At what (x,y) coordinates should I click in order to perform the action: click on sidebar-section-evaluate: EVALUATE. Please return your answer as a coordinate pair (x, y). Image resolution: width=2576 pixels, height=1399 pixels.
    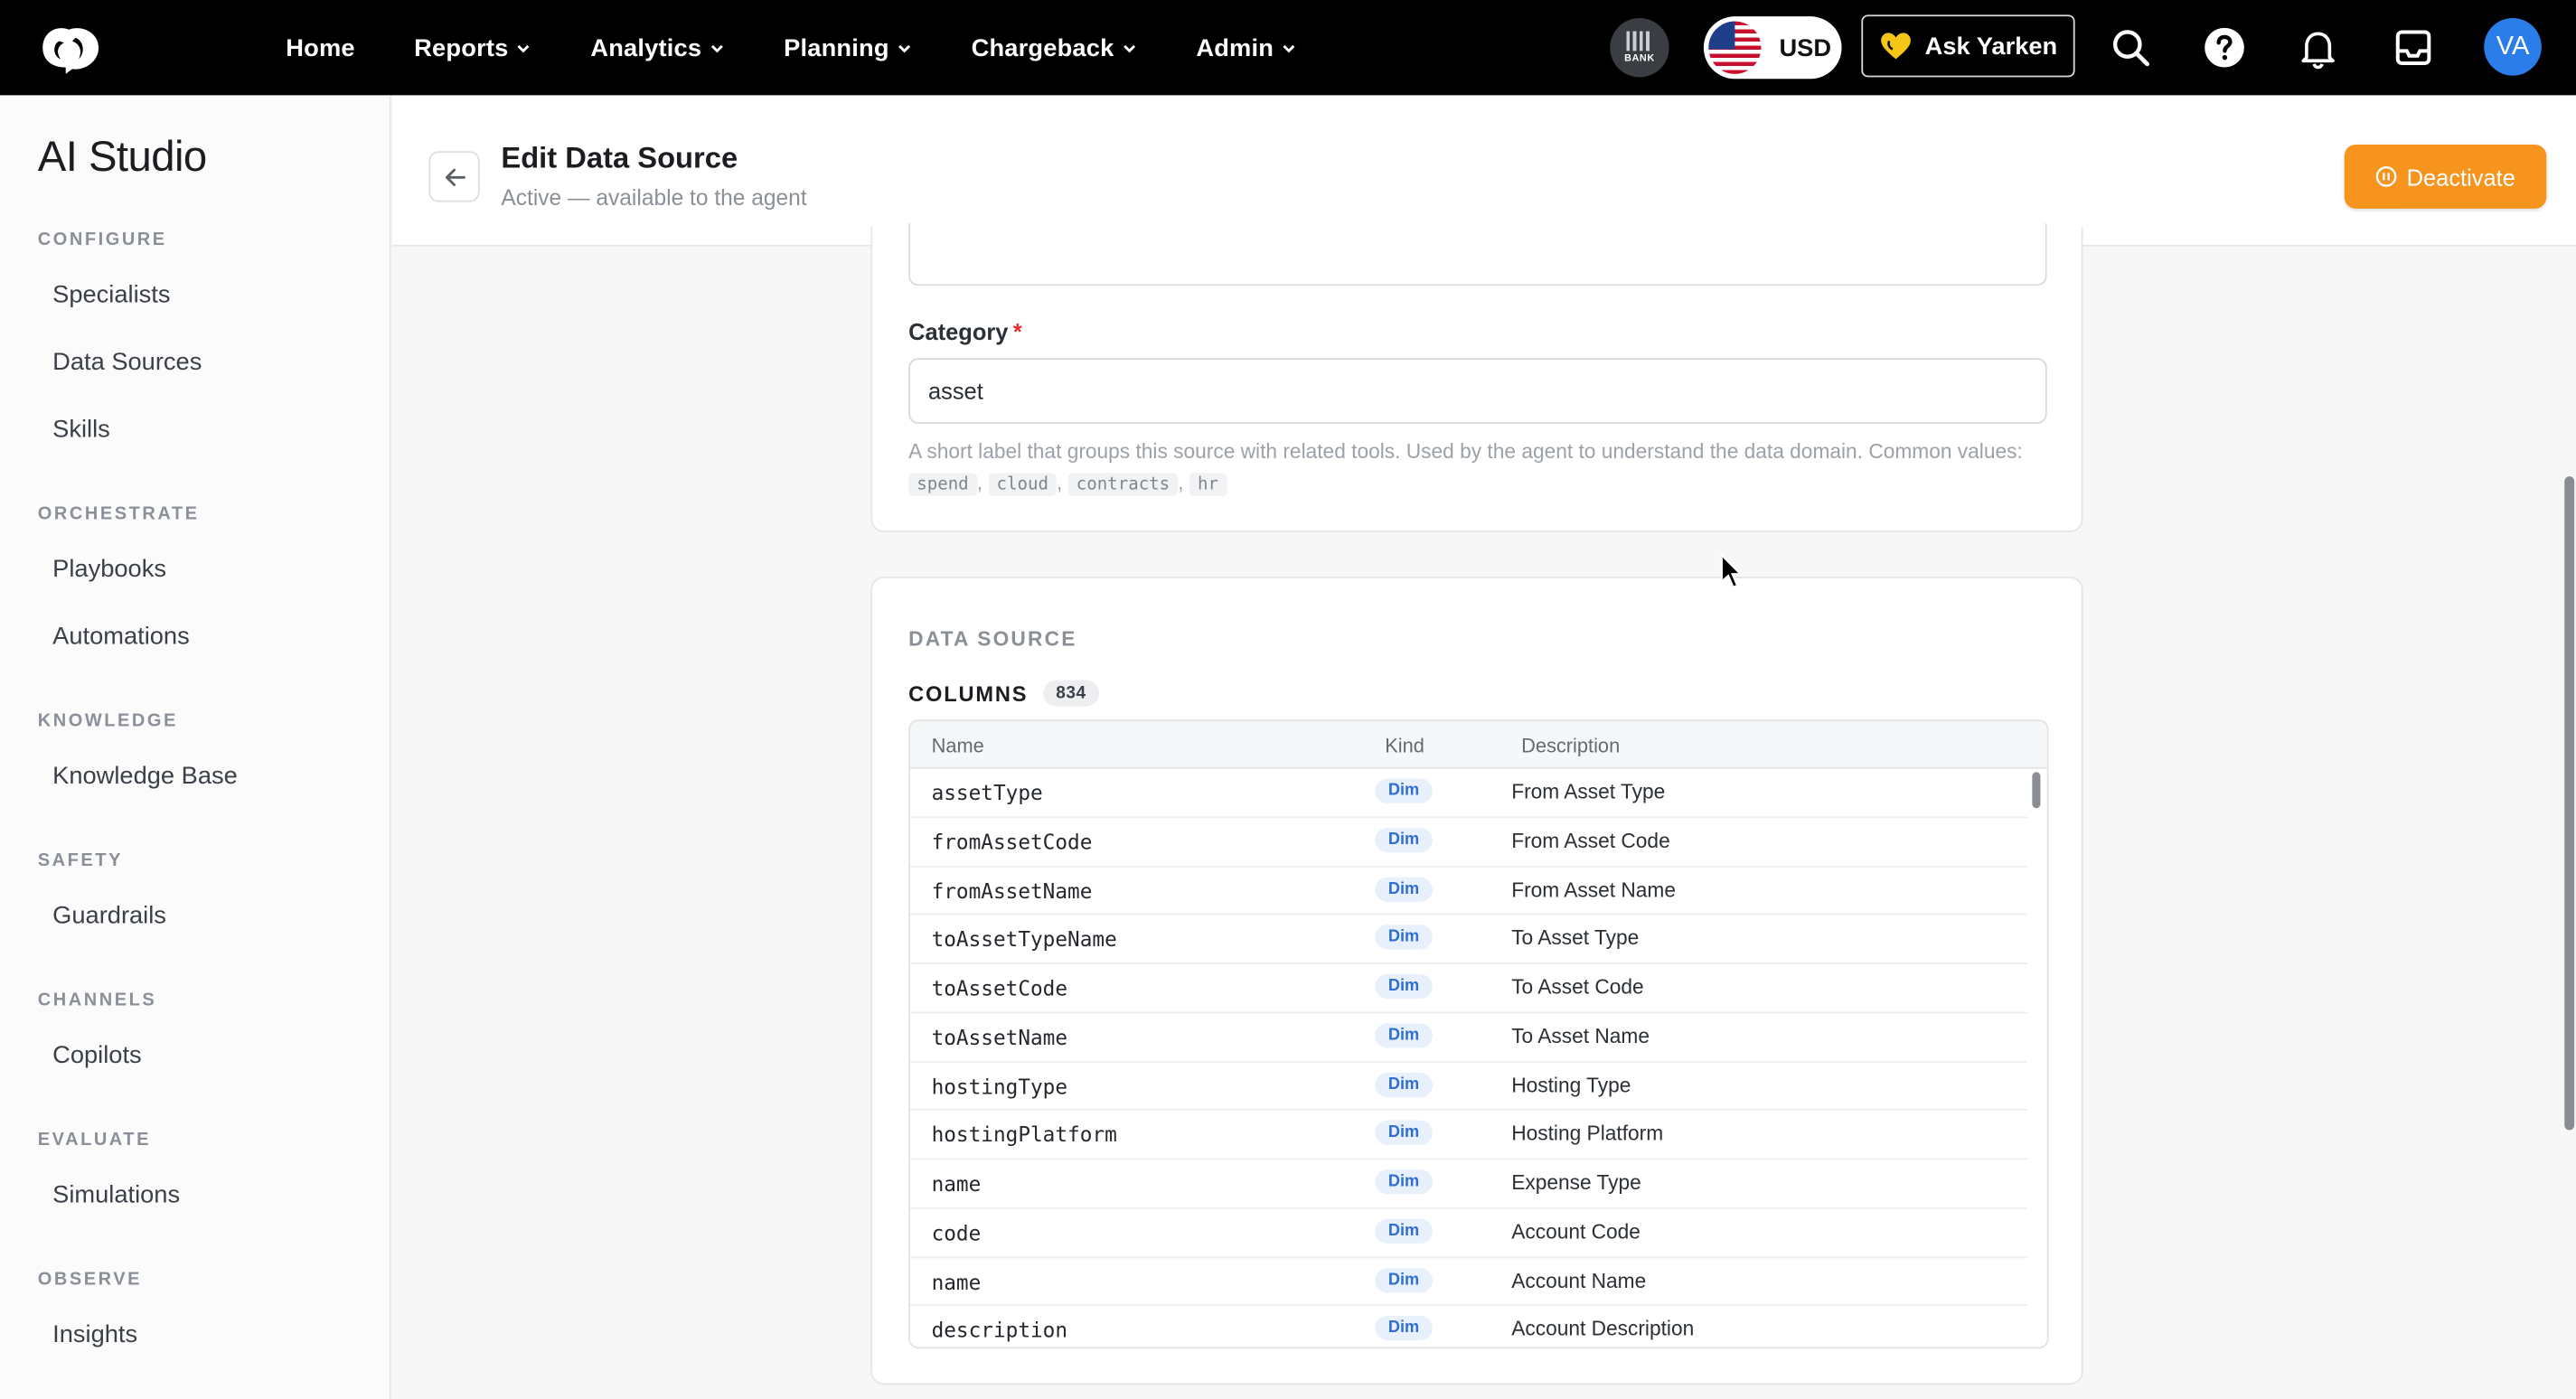
    Looking at the image, I should click on (94, 1140).